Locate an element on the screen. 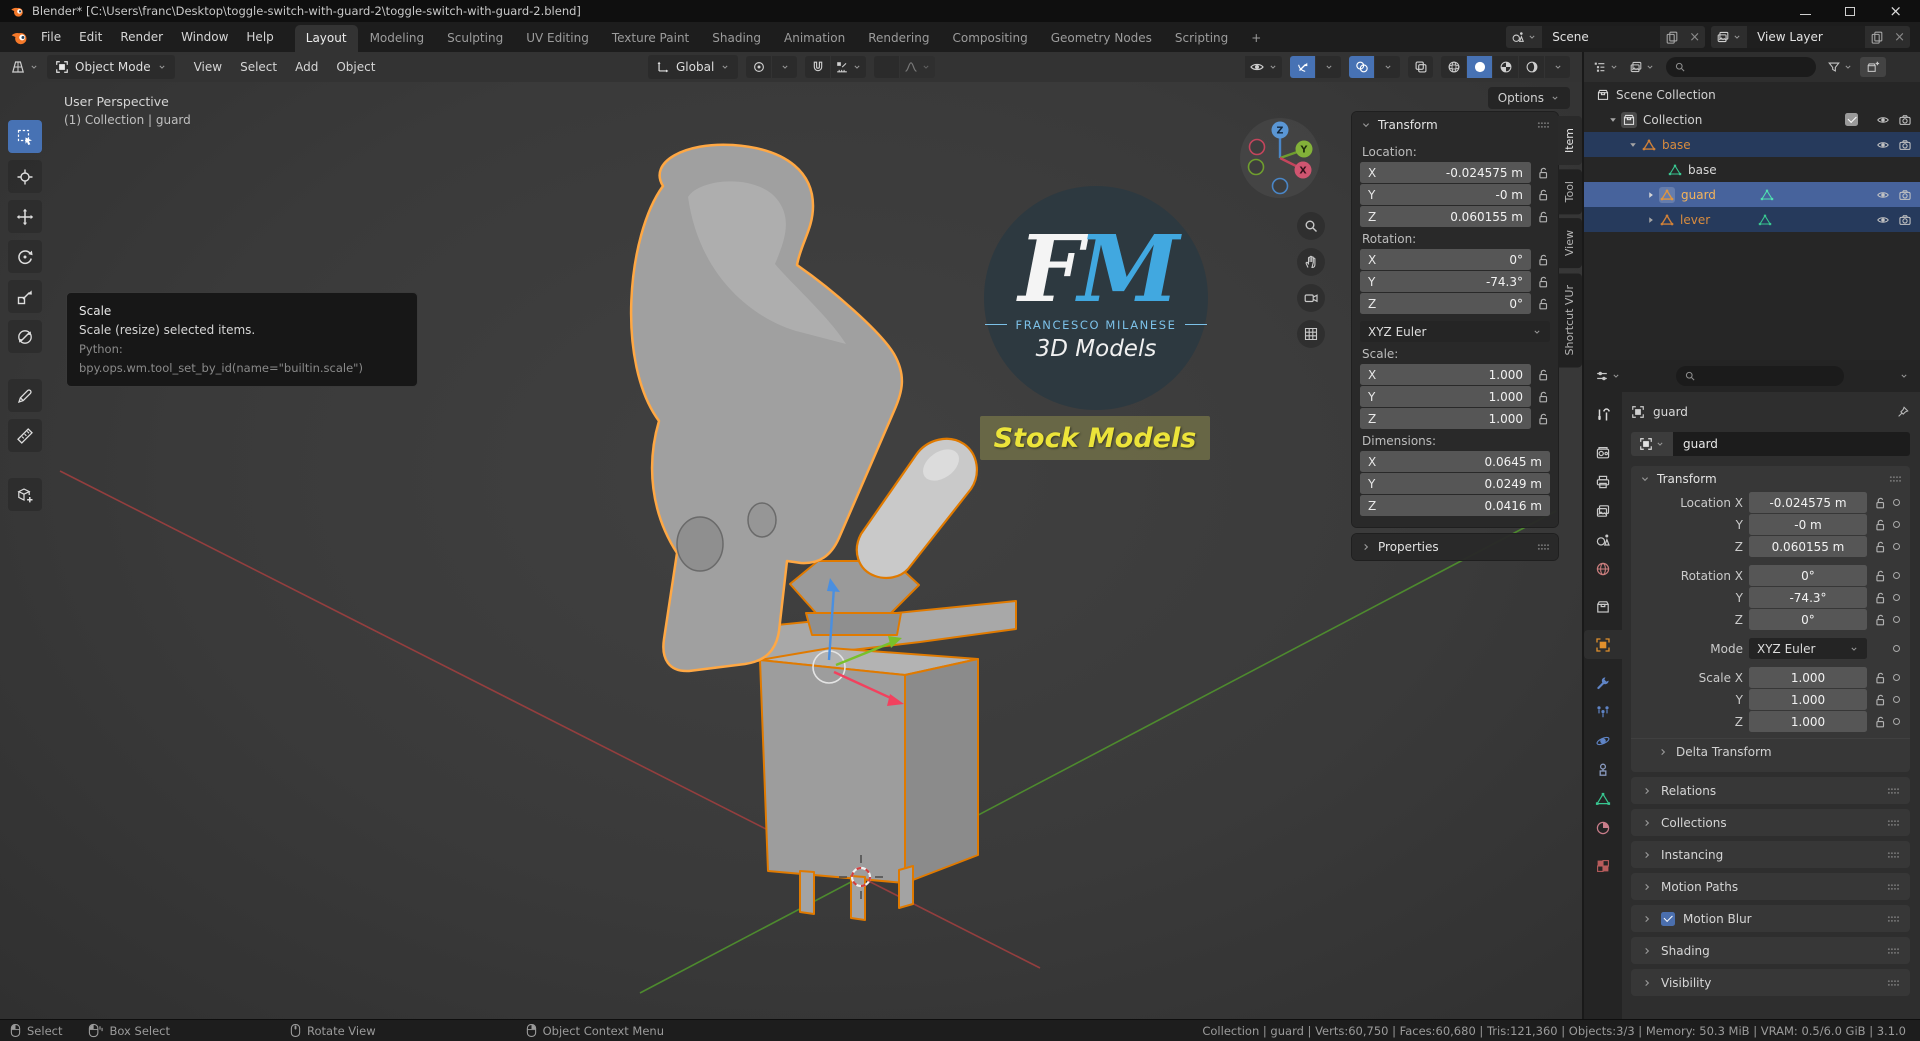 The width and height of the screenshot is (1920, 1041). tab-layout: Layout is located at coordinates (326, 38).